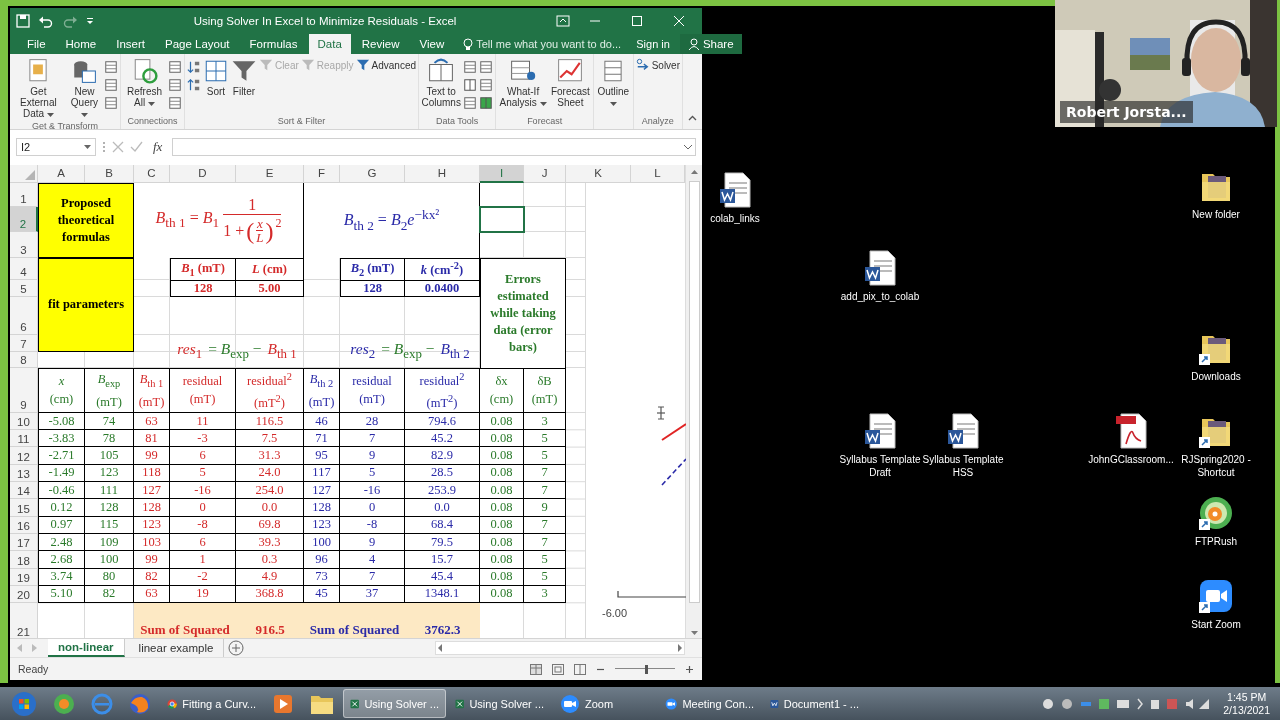 The height and width of the screenshot is (720, 1280). Describe the element at coordinates (84, 88) in the screenshot. I see `ribbon-button: New Query` at that location.